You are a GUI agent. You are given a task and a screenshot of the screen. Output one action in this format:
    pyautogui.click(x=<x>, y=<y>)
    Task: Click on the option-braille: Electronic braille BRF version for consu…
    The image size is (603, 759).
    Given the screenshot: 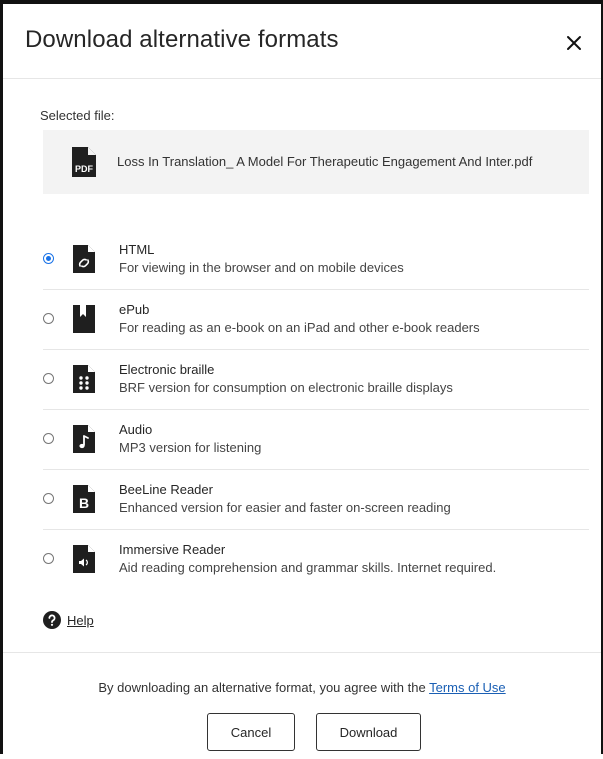 What is the action you would take?
    pyautogui.click(x=316, y=380)
    